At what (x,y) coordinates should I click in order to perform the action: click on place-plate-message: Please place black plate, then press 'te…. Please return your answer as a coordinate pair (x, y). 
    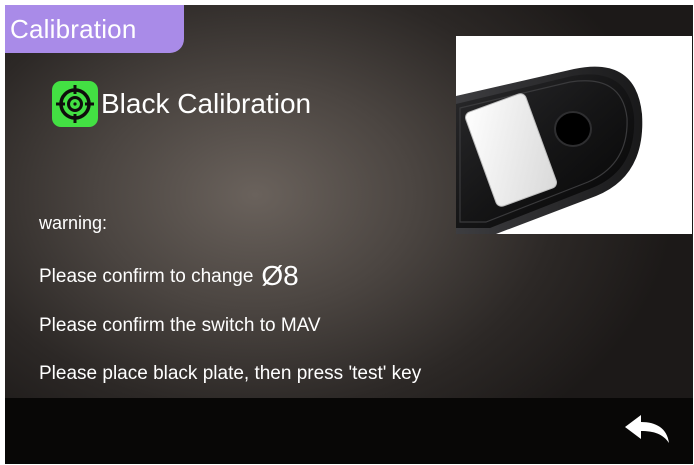
    Looking at the image, I should click on (230, 373).